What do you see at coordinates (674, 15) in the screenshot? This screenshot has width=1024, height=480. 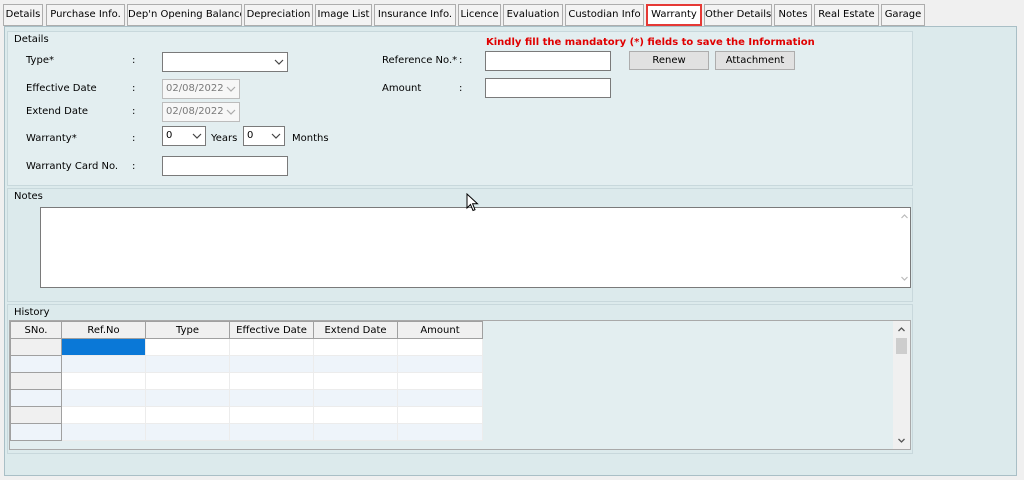 I see `tab-warranty: Warranty` at bounding box center [674, 15].